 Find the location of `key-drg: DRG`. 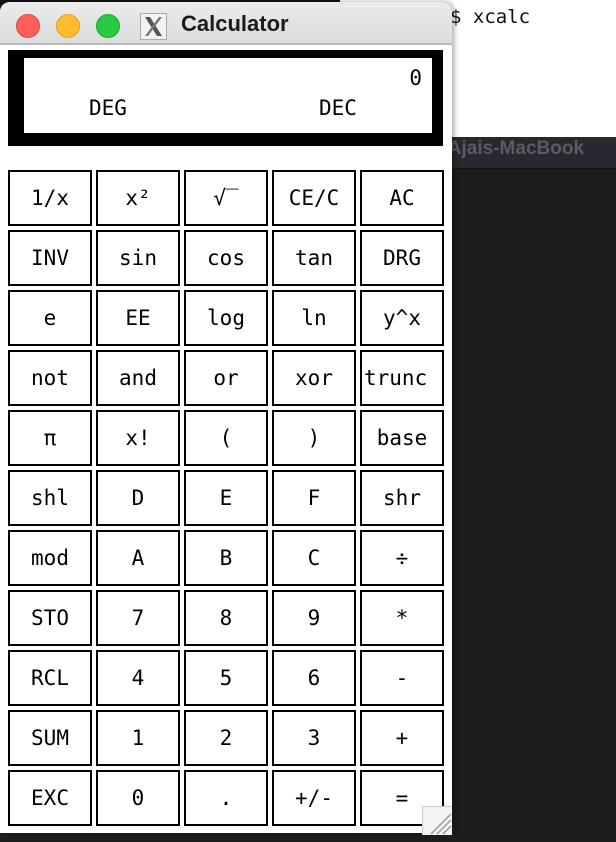

key-drg: DRG is located at coordinates (402, 258).